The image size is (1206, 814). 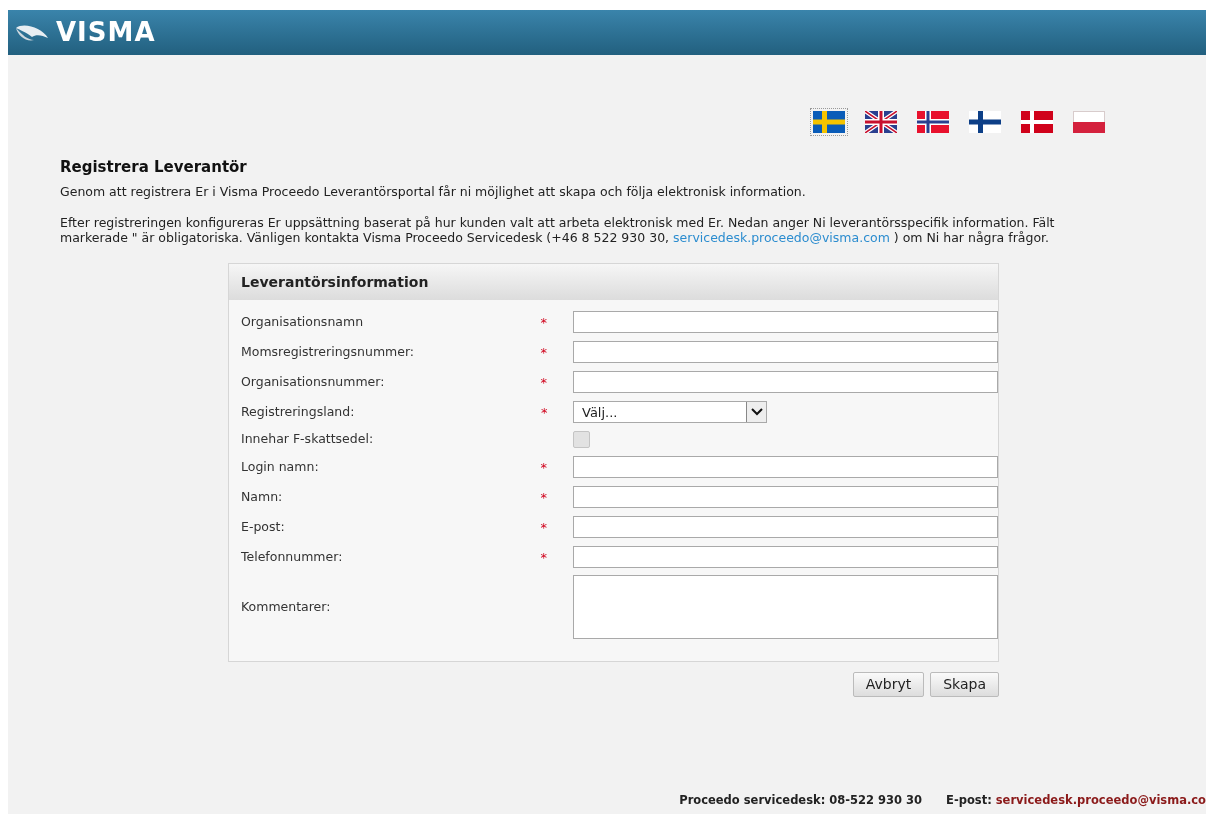 What do you see at coordinates (308, 439) in the screenshot?
I see `field-label: Innehar F-skattsedel:` at bounding box center [308, 439].